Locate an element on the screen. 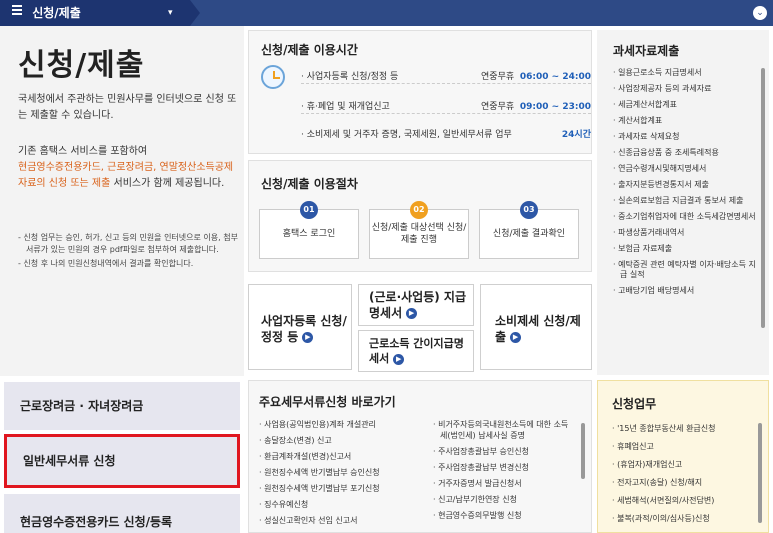 Image resolution: width=773 pixels, height=533 pixels. list-item: · 전자고지(송달) 신청/해지 is located at coordinates (686, 482).